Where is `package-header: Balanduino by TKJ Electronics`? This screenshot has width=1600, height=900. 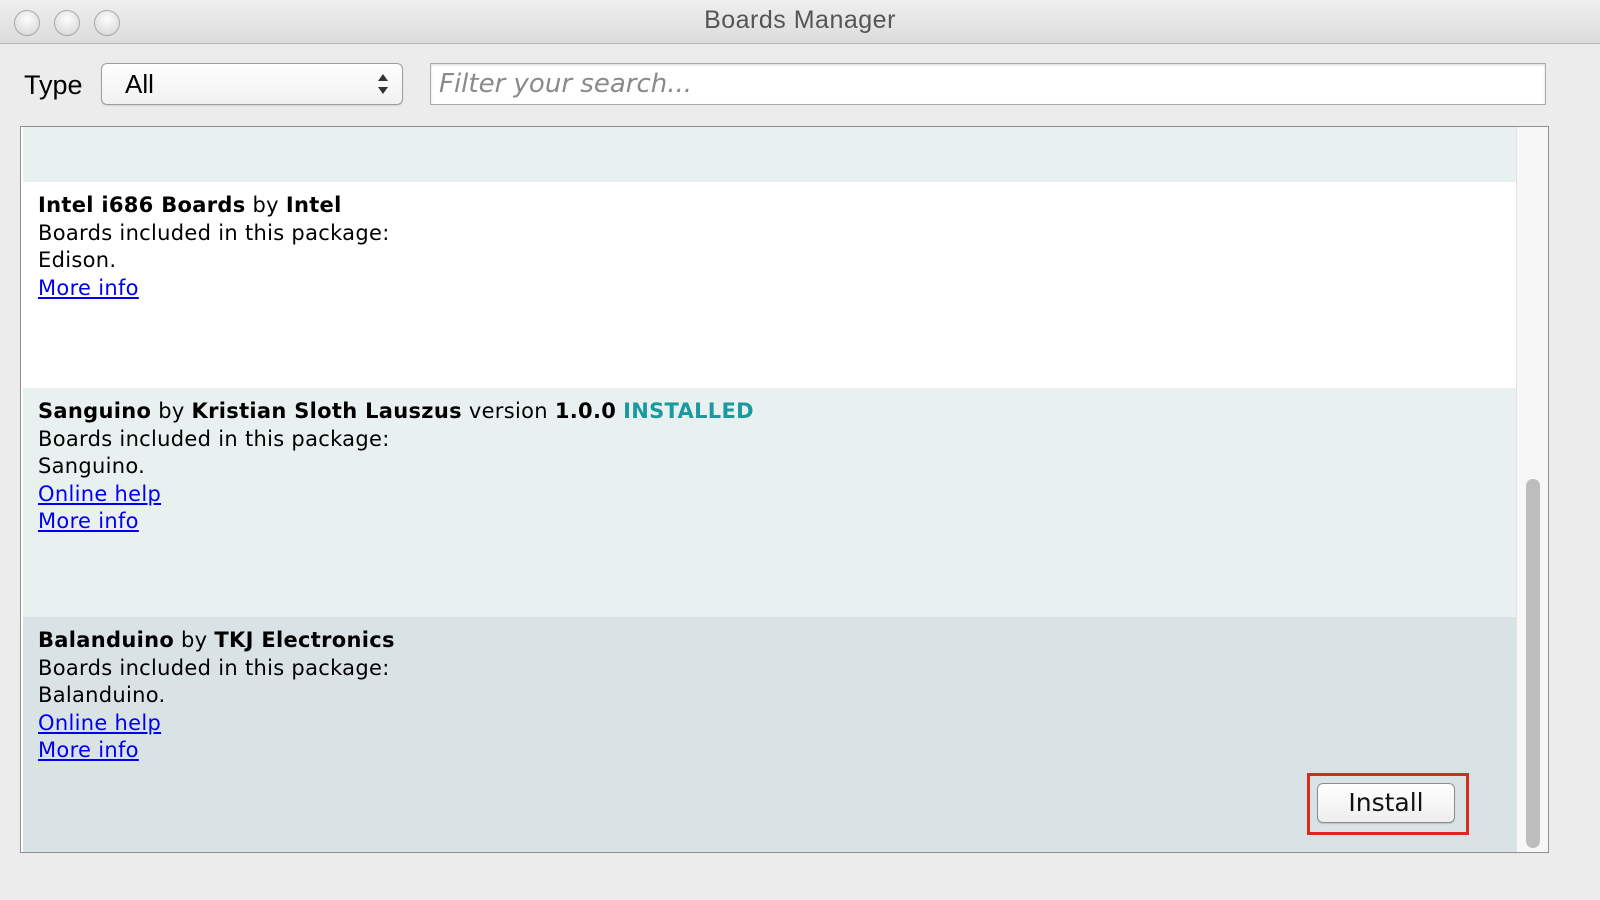
package-header: Balanduino by TKJ Electronics is located at coordinates (216, 641).